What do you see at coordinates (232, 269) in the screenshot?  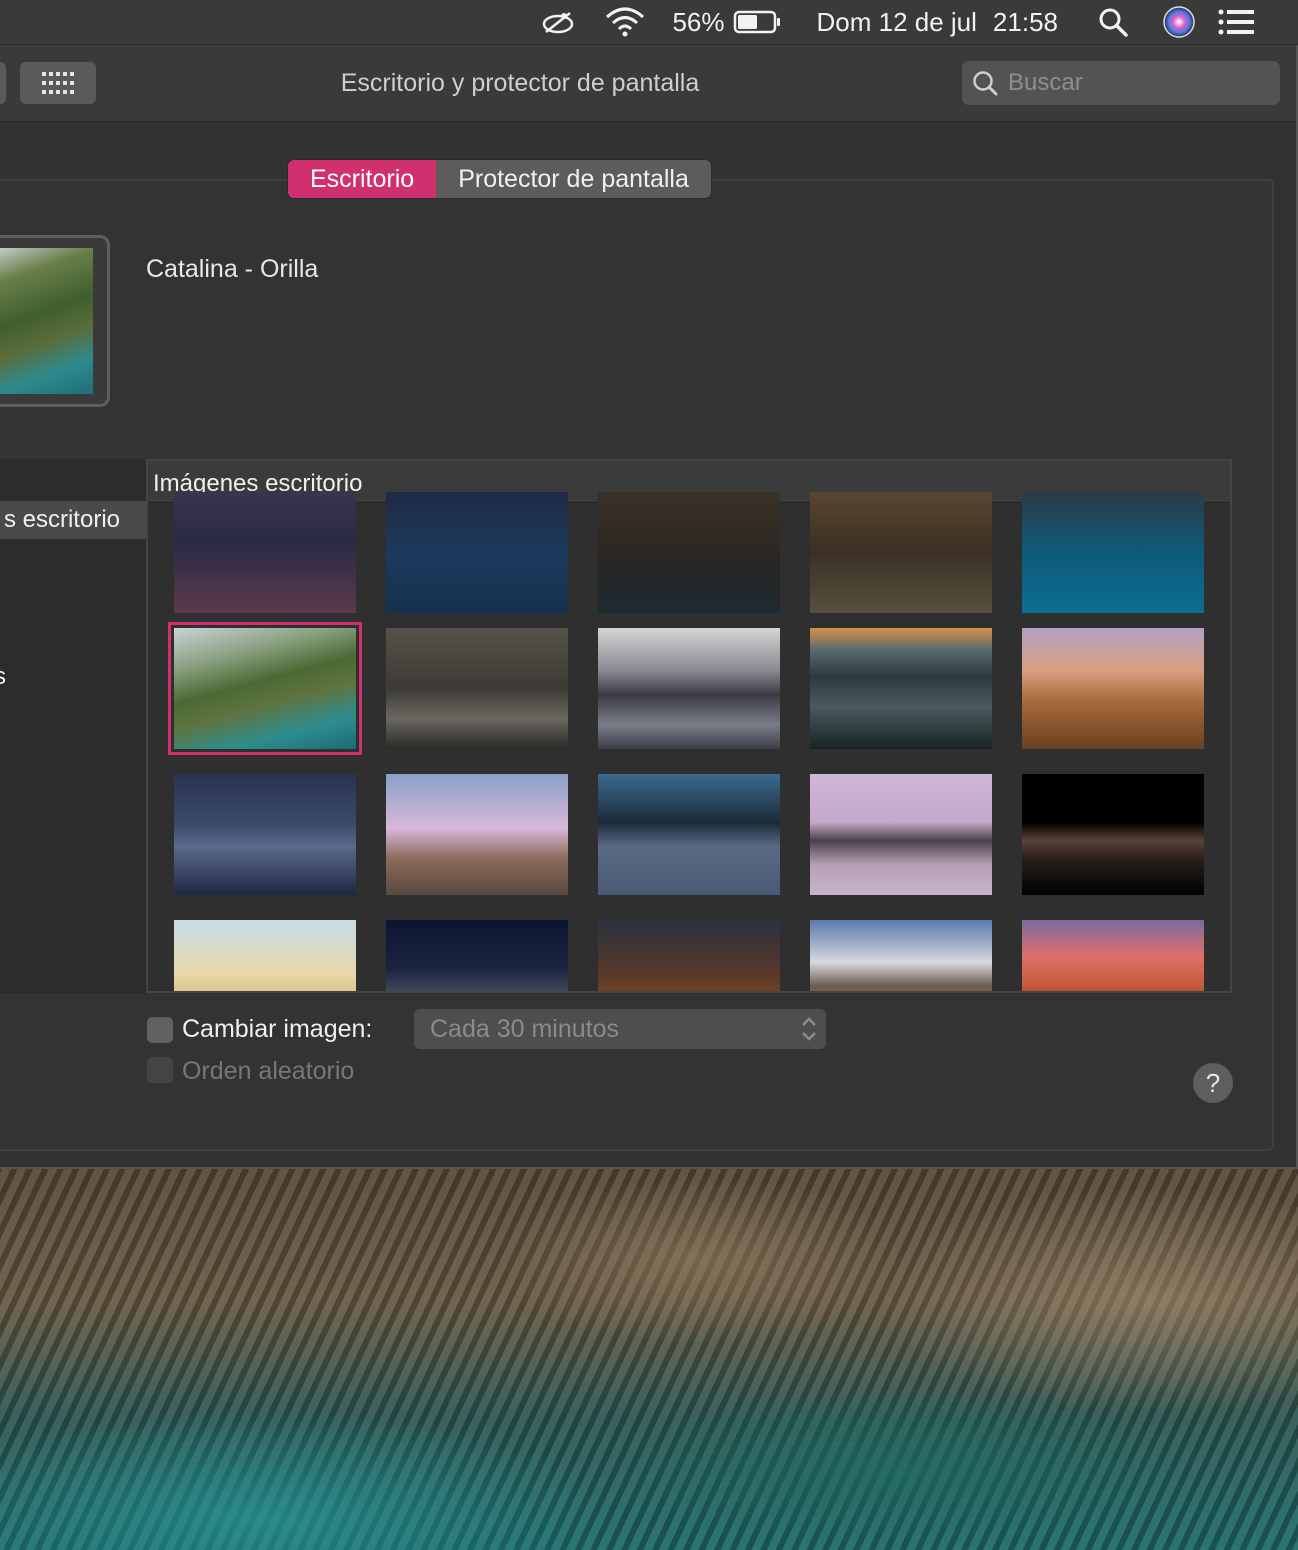 I see `current-wallpaper-name: Catalina - Orilla` at bounding box center [232, 269].